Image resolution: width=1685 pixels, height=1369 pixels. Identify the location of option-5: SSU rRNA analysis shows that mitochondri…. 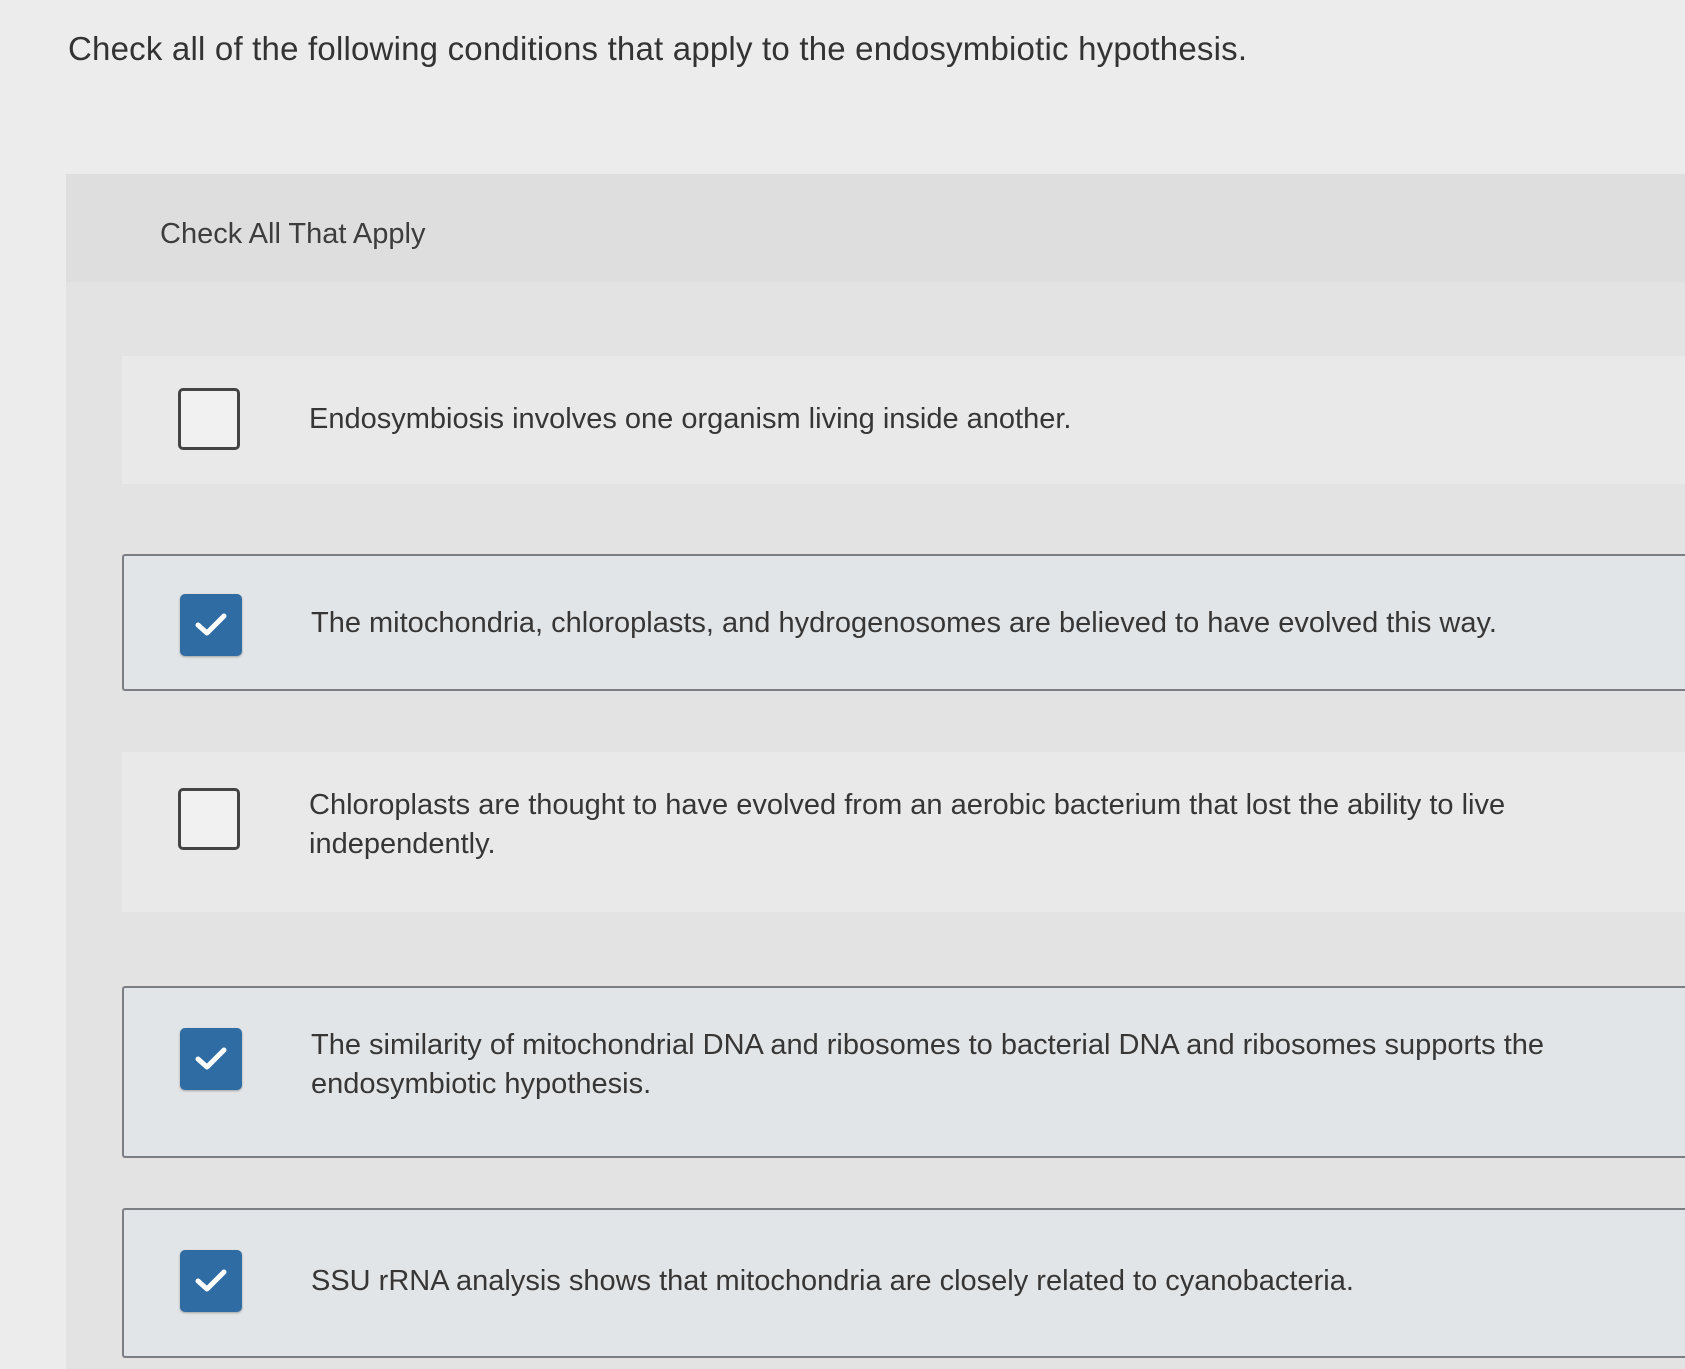
(903, 1283).